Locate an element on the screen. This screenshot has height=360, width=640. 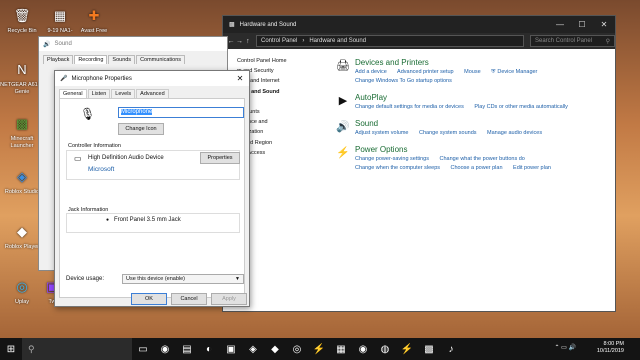
app-icon-3: ◍ is located at coordinates (385, 349).